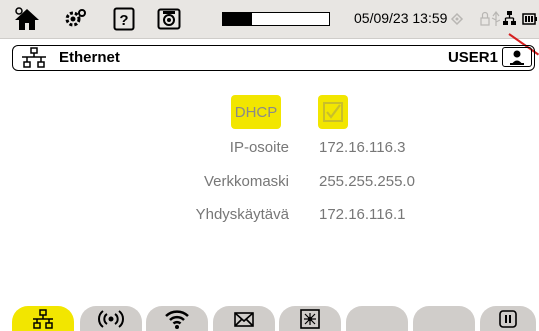 This screenshot has width=539, height=331. What do you see at coordinates (472, 57) in the screenshot?
I see `user-name: USER1` at bounding box center [472, 57].